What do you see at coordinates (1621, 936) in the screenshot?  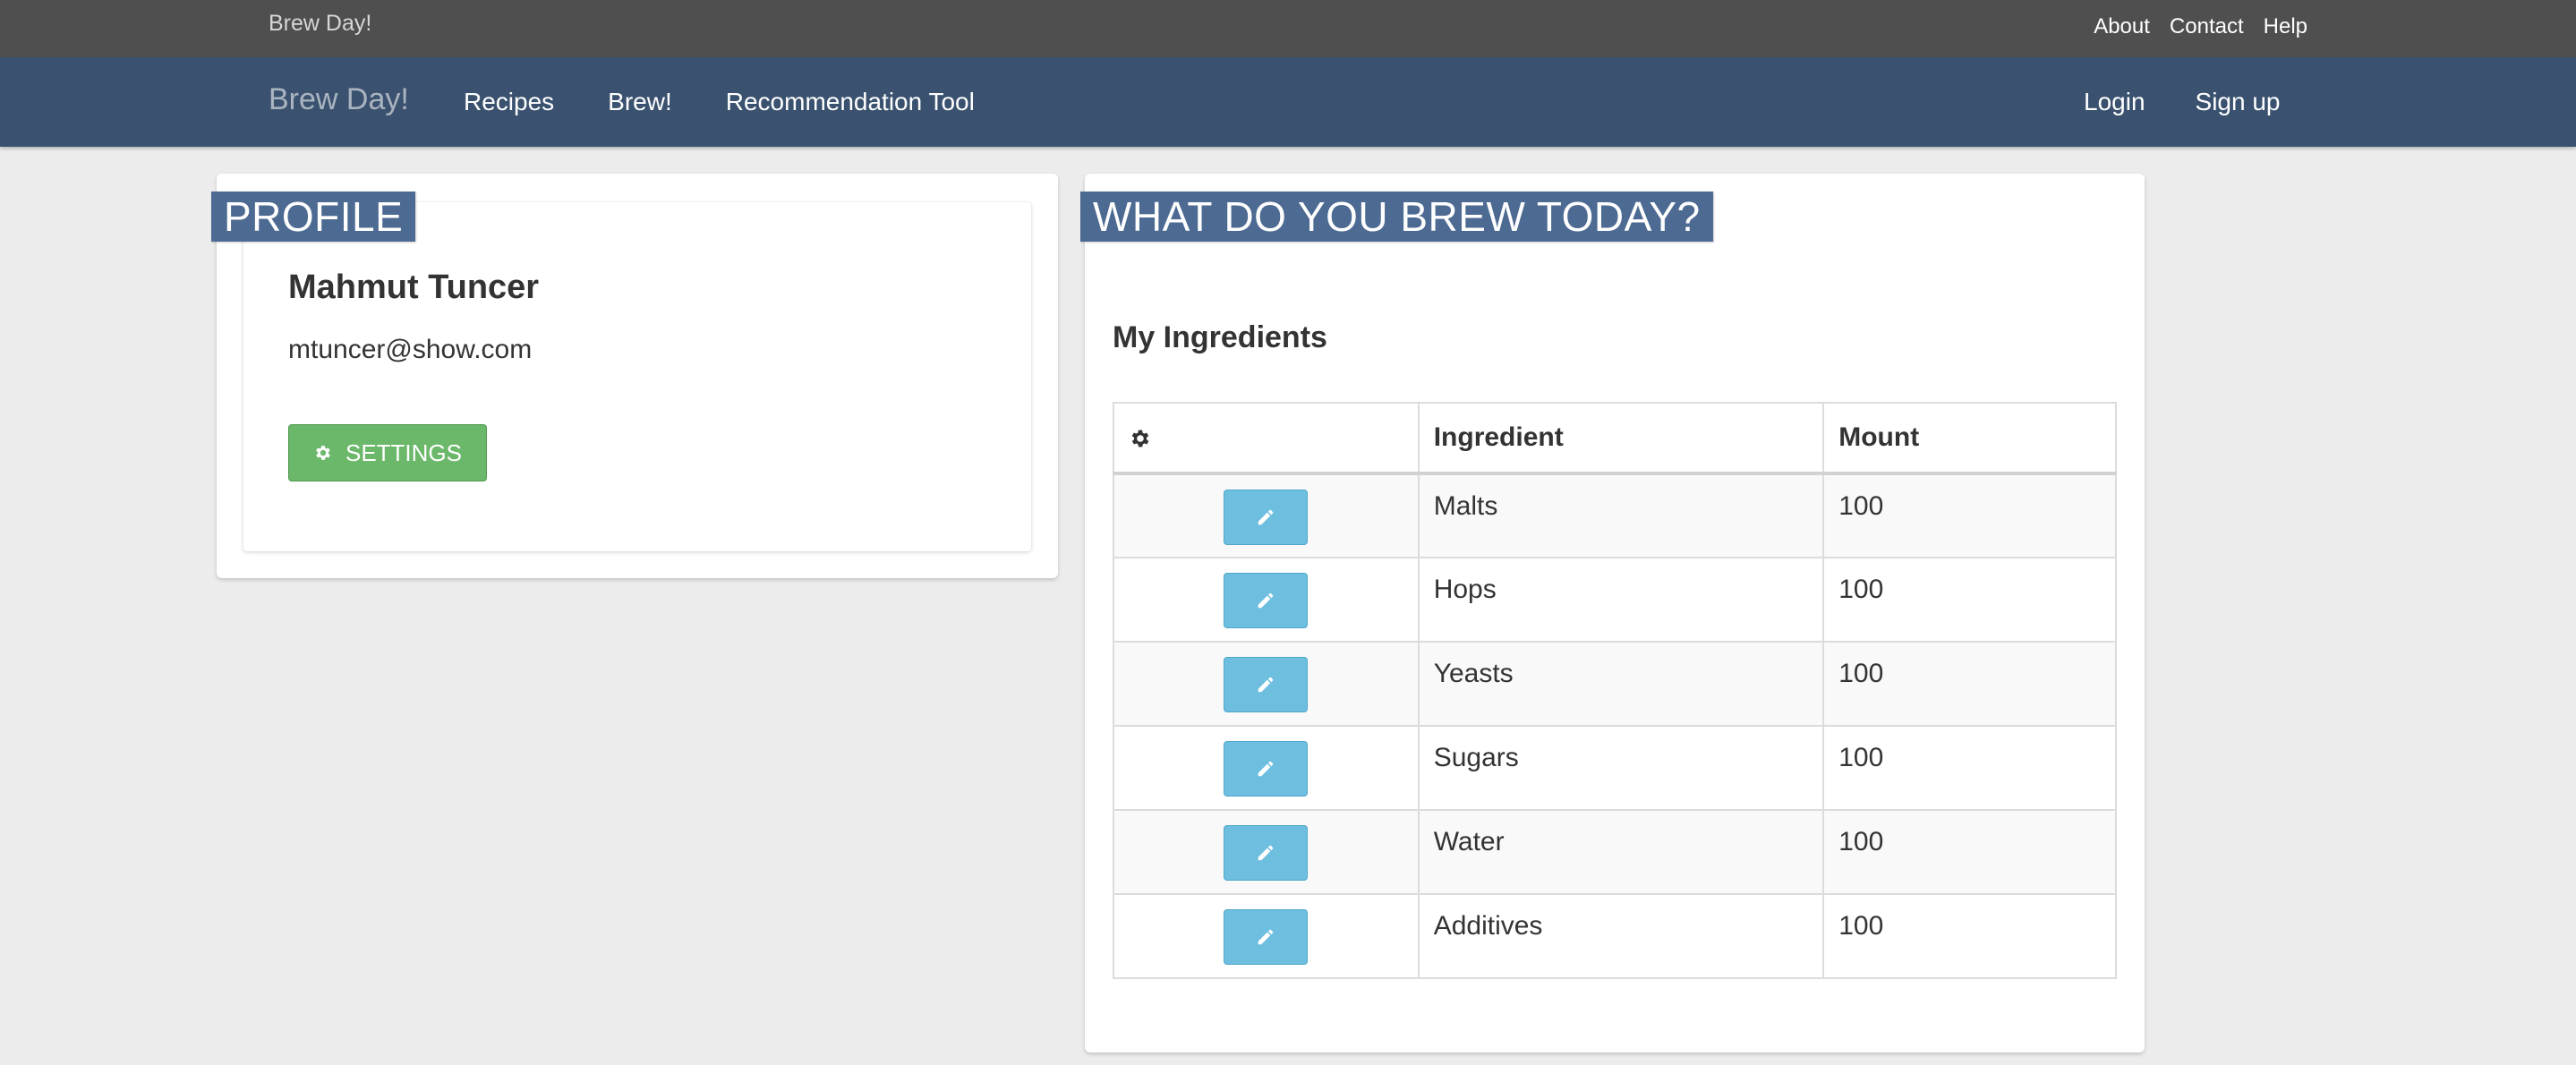 I see `ingredient-cell: Additives` at bounding box center [1621, 936].